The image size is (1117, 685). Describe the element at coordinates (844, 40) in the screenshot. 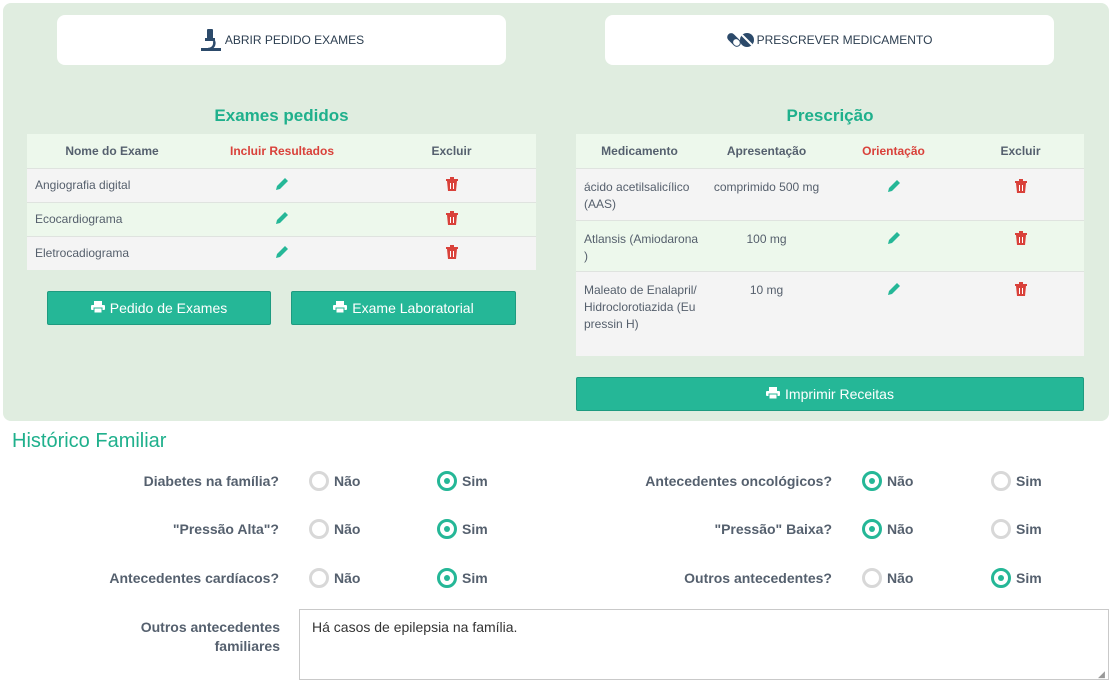

I see `prescribe-medication-label: PRESCREVER MEDICAMENTO` at that location.